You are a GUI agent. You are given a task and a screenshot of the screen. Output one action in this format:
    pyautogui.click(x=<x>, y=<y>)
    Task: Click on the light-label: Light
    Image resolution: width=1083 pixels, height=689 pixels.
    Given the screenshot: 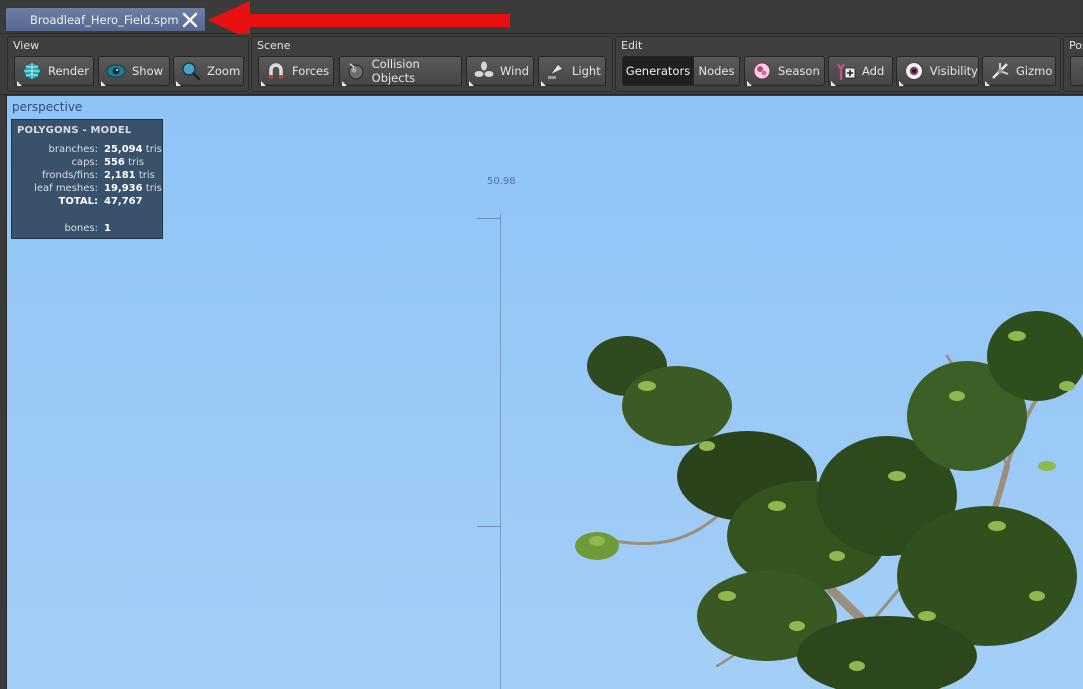 What is the action you would take?
    pyautogui.click(x=586, y=71)
    